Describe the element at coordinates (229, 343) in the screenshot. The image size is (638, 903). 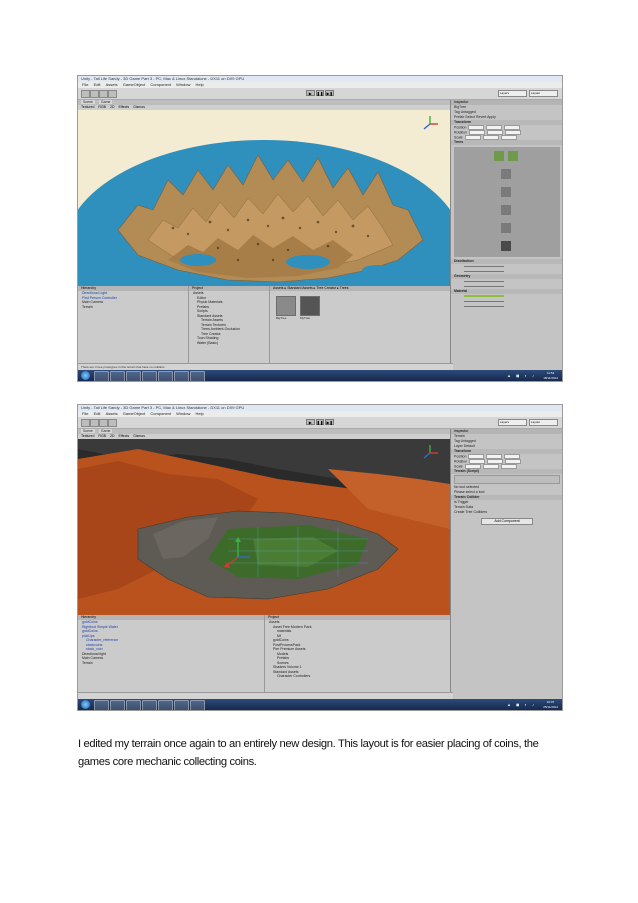
I see `project-folder: Water (Basic)` at that location.